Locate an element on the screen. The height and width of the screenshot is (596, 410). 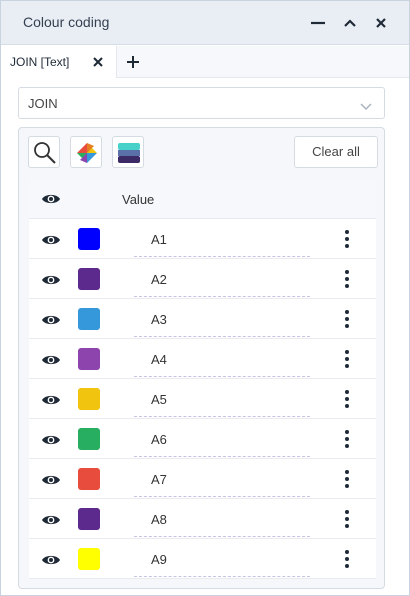
palette-button is located at coordinates (86, 152).